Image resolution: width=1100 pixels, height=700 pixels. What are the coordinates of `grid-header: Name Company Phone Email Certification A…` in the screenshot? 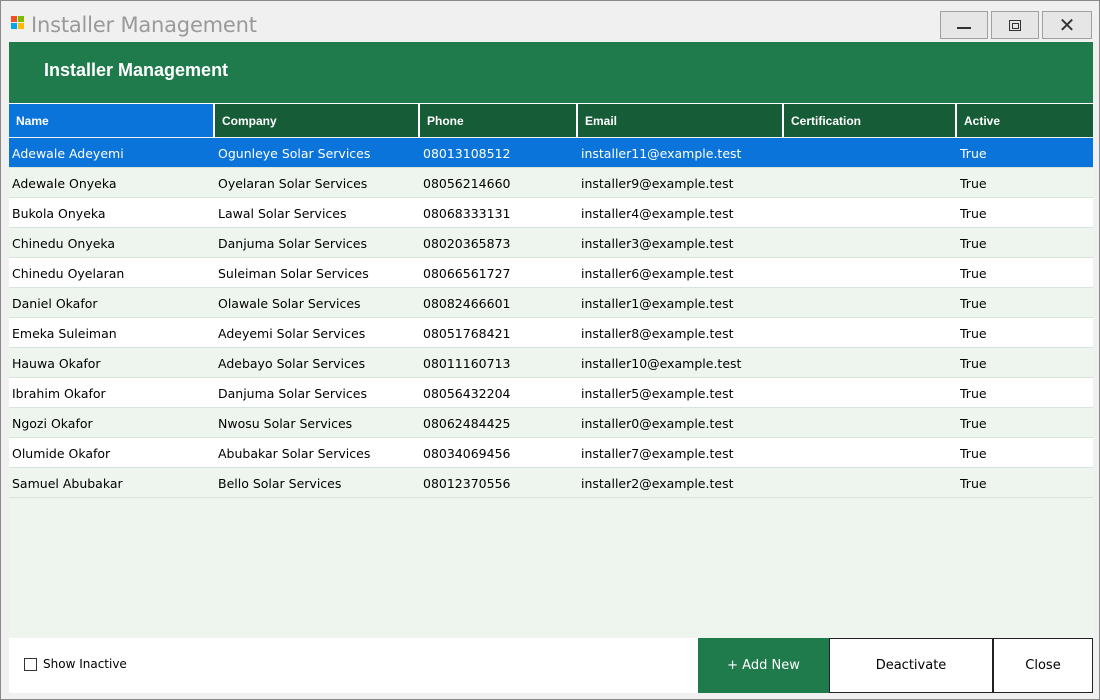 It's located at (551, 120).